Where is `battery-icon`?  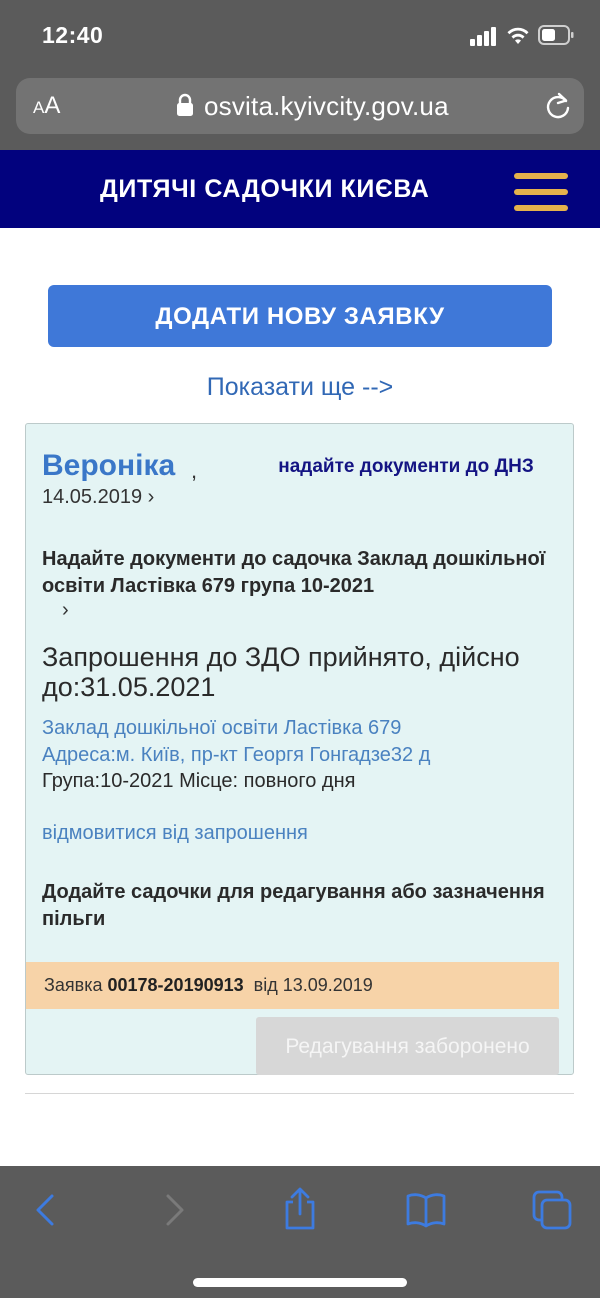
battery-icon is located at coordinates (556, 35).